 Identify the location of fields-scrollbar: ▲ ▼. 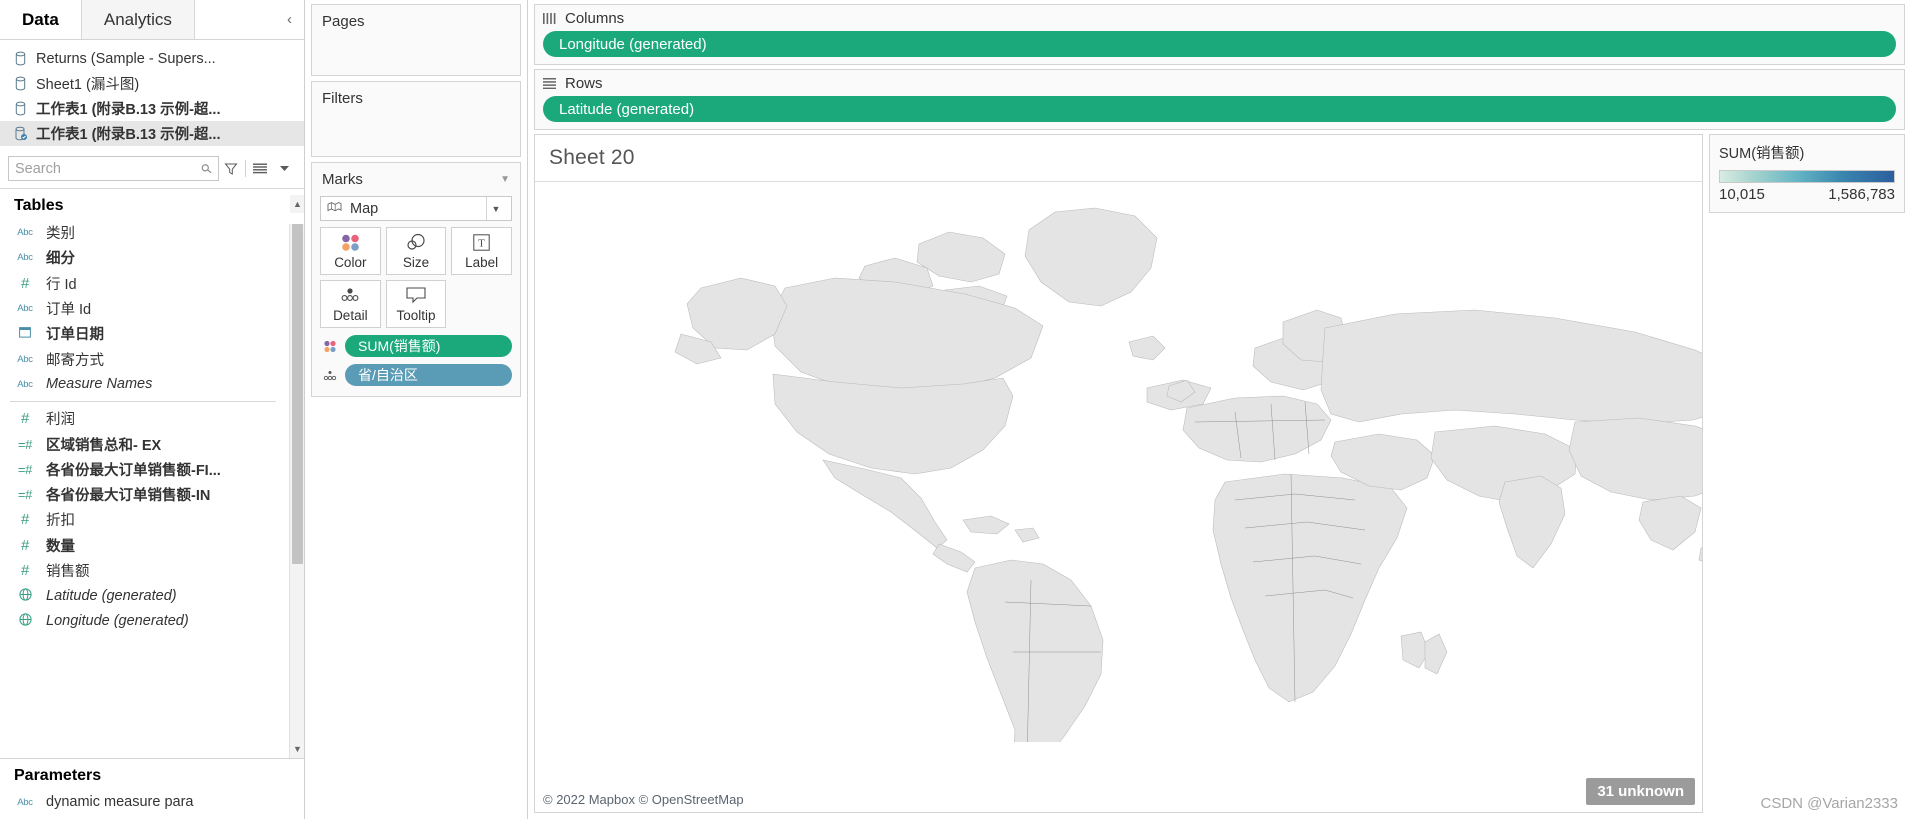
(296, 476).